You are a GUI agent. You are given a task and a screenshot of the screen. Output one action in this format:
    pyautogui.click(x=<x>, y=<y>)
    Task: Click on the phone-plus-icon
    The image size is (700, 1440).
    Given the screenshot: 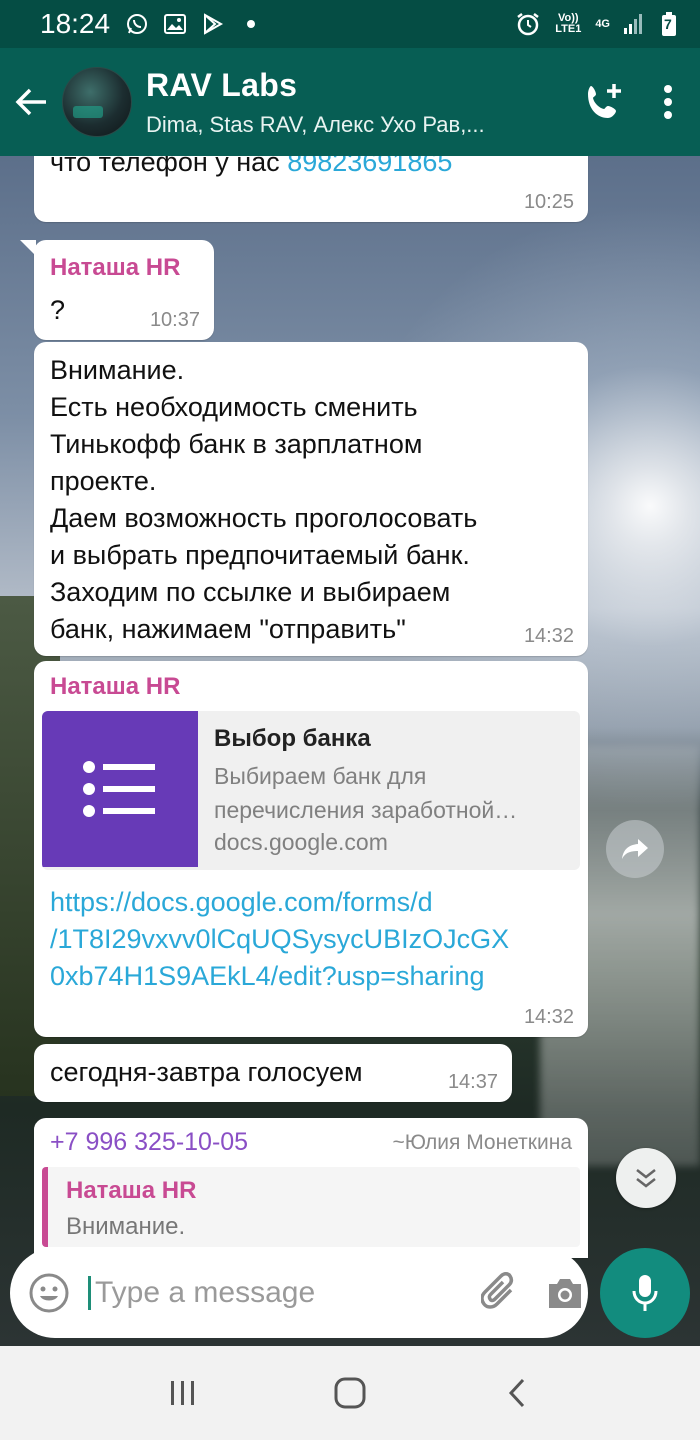 What is the action you would take?
    pyautogui.click(x=604, y=101)
    